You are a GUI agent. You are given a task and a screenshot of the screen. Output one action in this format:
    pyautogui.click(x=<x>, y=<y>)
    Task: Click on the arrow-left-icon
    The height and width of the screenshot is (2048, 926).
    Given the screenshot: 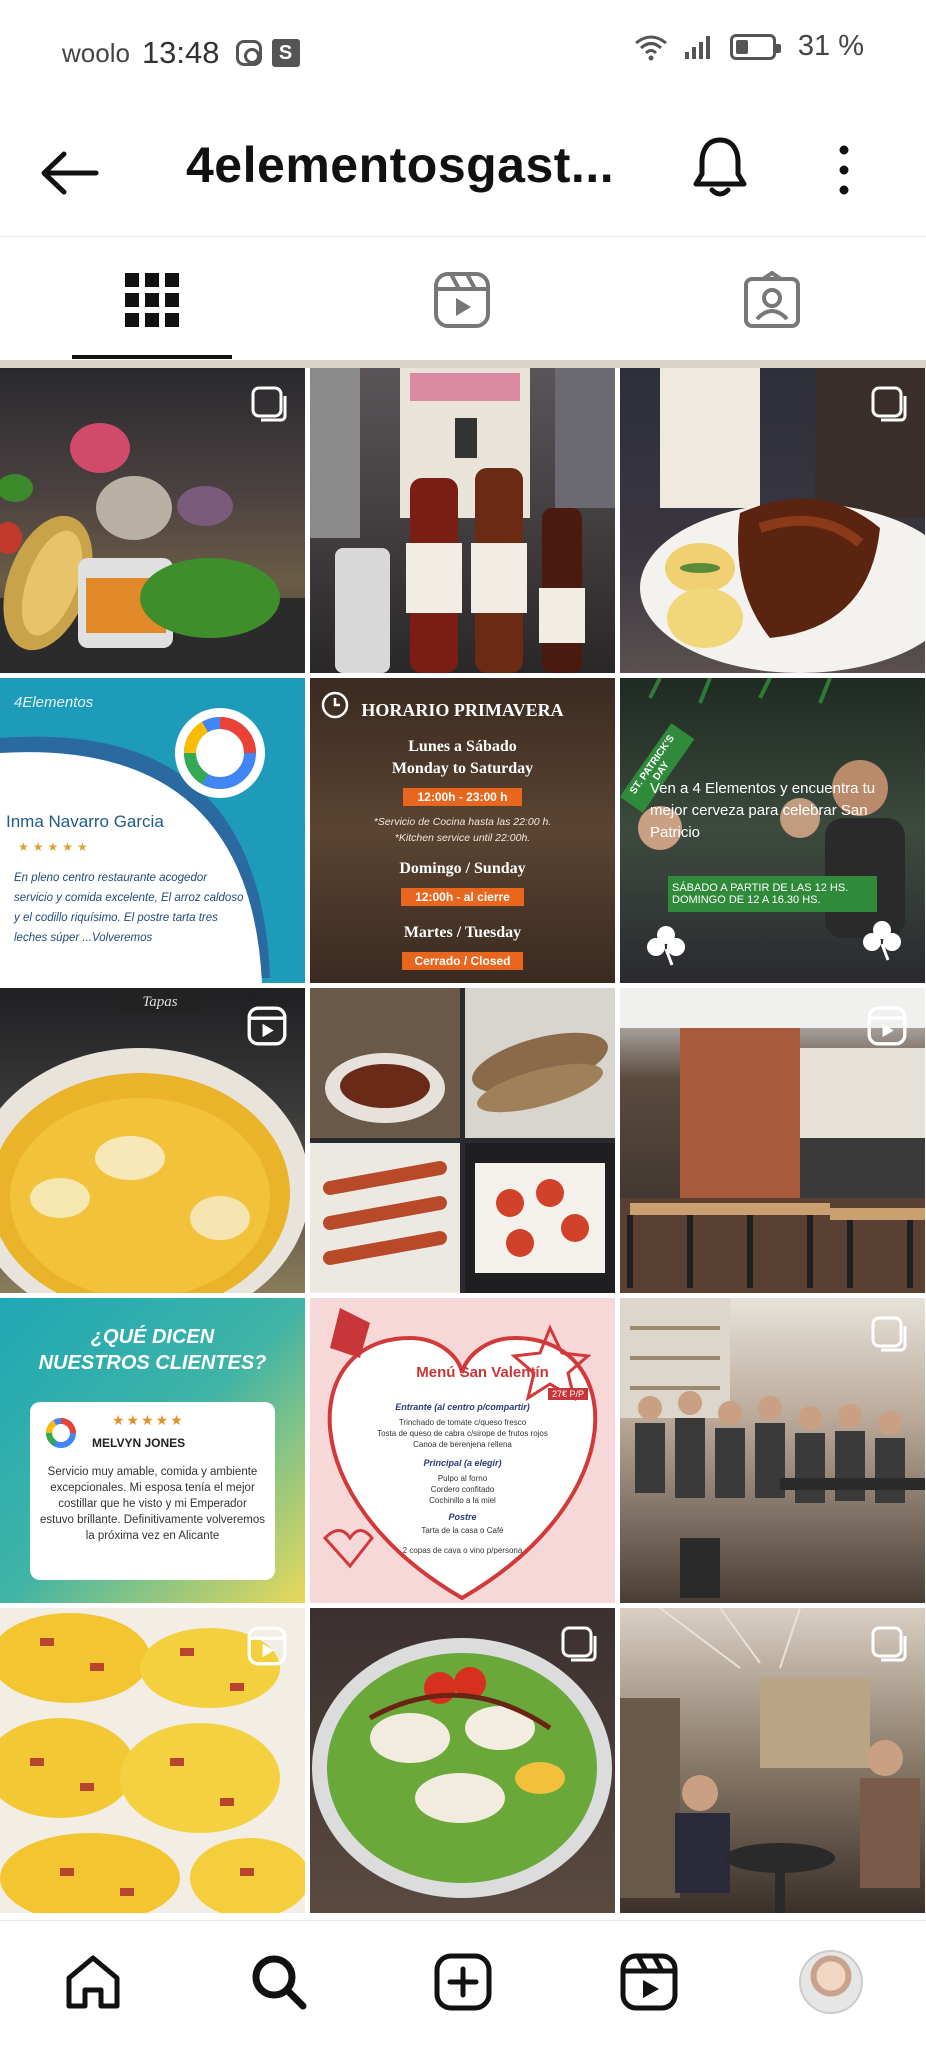 What is the action you would take?
    pyautogui.click(x=70, y=173)
    